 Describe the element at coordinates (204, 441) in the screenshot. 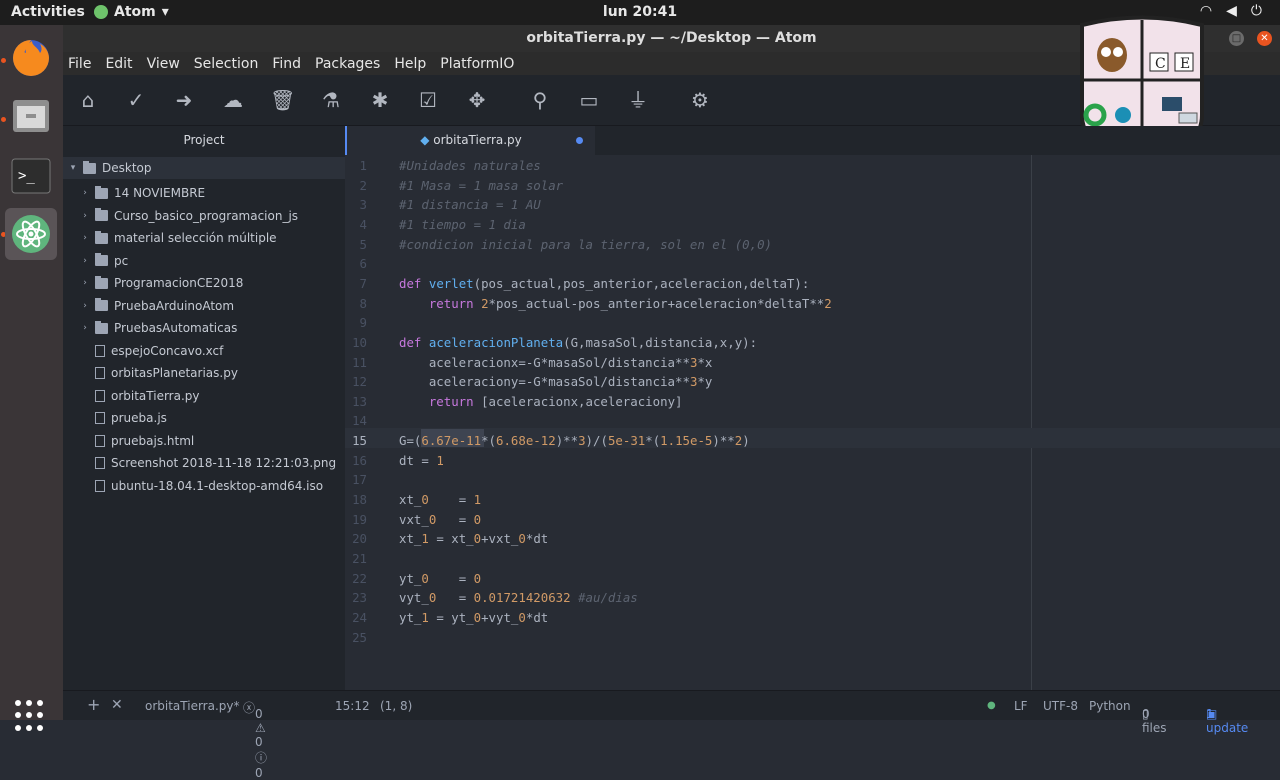

I see `tree-item: pruebajs.html` at that location.